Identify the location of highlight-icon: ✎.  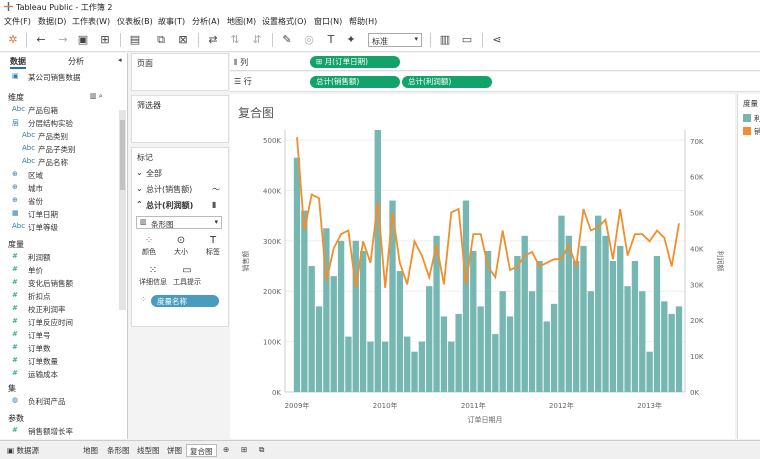
(287, 40).